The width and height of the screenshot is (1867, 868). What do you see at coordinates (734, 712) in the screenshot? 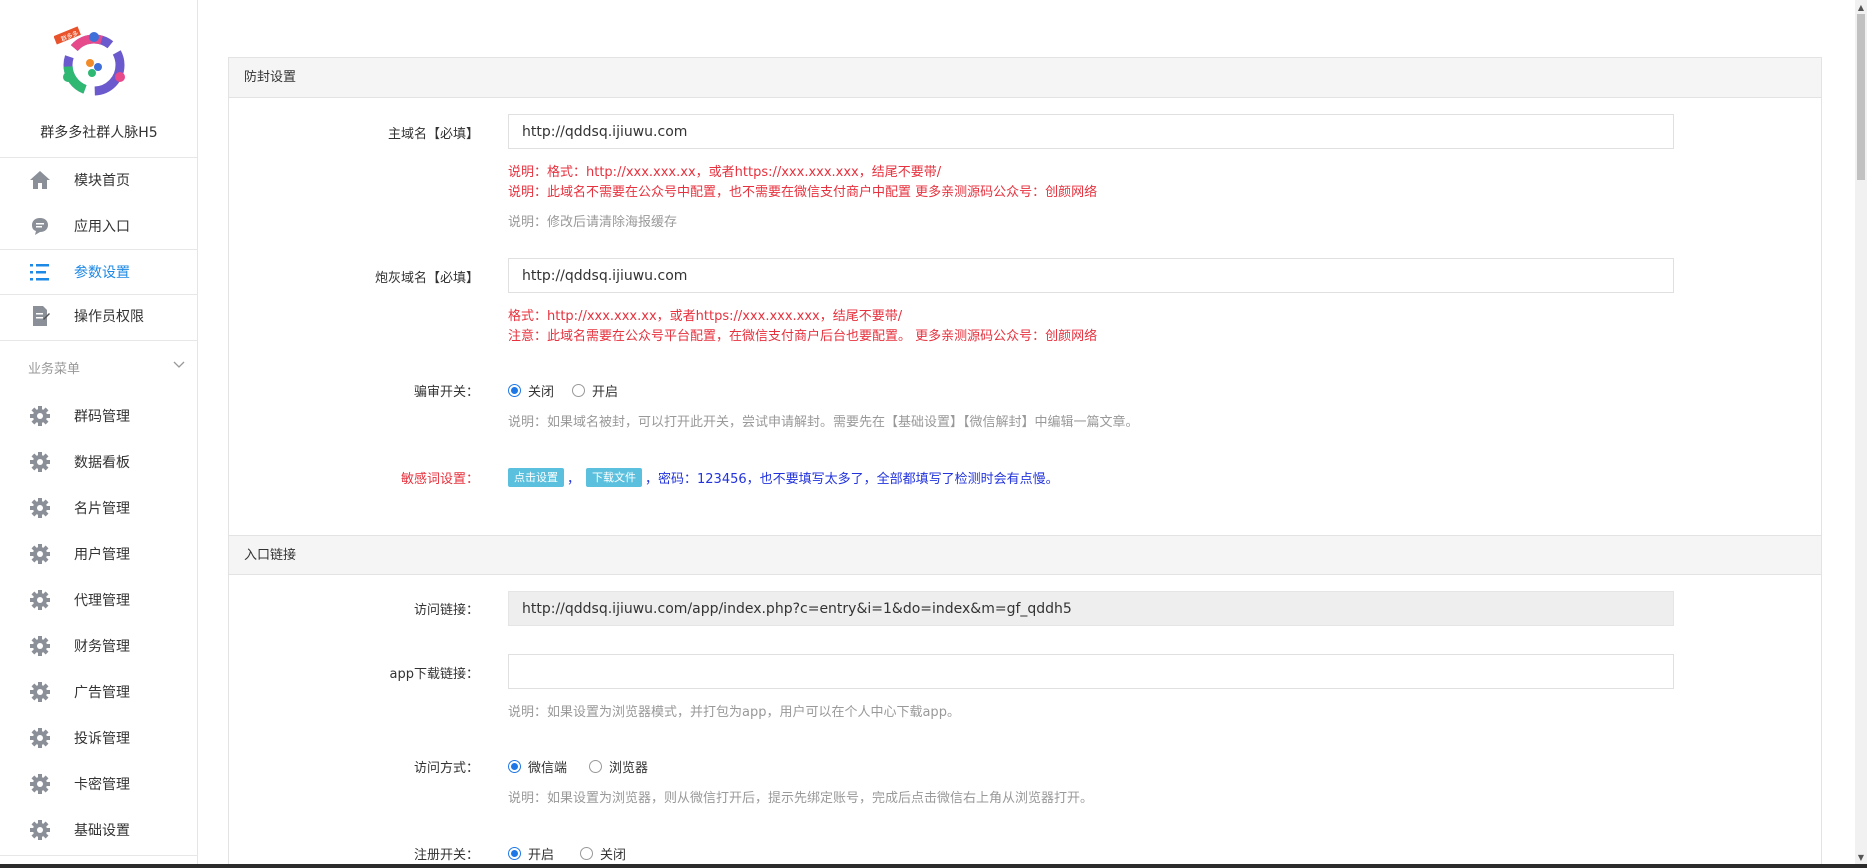
I see `app-download-hint: 说明：如果设置为浏览器模式，并打包为app，用户可以在个人中心下载app。` at bounding box center [734, 712].